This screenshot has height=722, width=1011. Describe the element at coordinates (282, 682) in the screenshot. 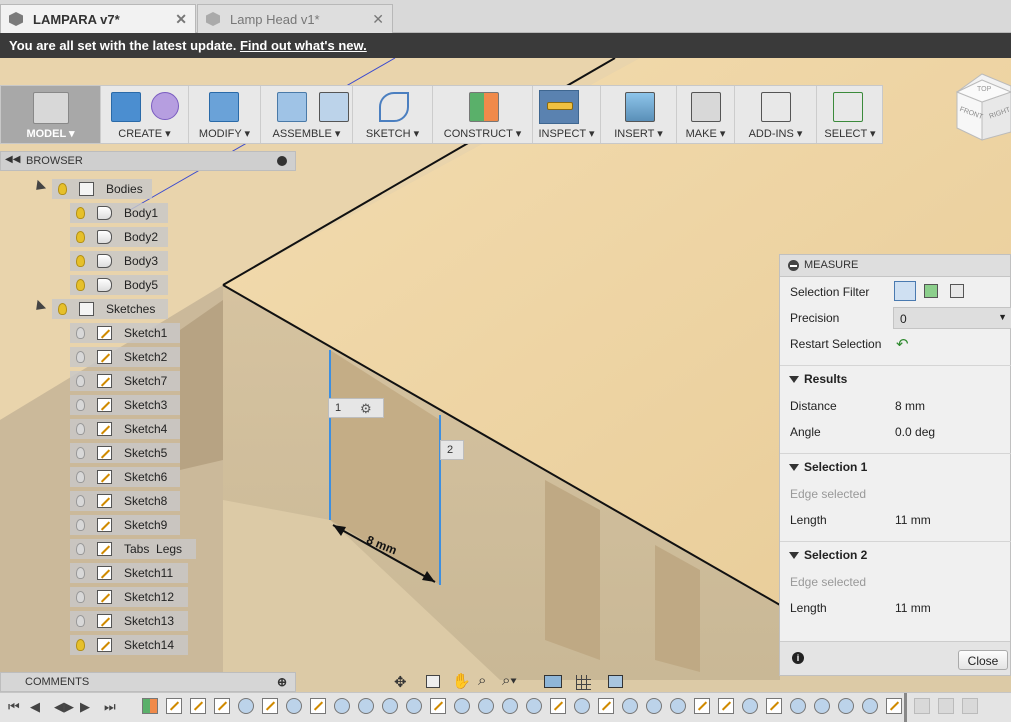

I see `add-comment-icon: ⊕` at that location.